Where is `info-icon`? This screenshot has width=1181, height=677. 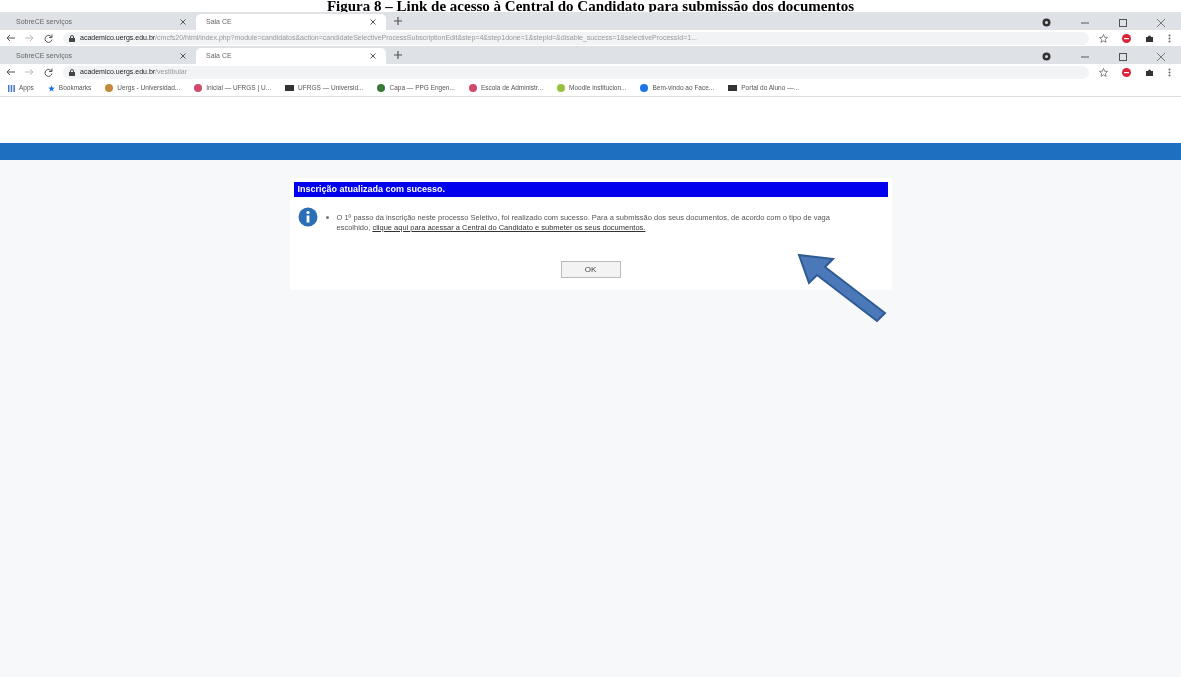
info-icon is located at coordinates (307, 217).